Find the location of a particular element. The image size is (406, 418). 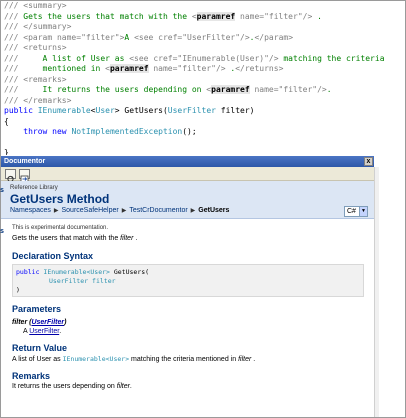

declaration-line: UserFilter filter is located at coordinates (189, 281).